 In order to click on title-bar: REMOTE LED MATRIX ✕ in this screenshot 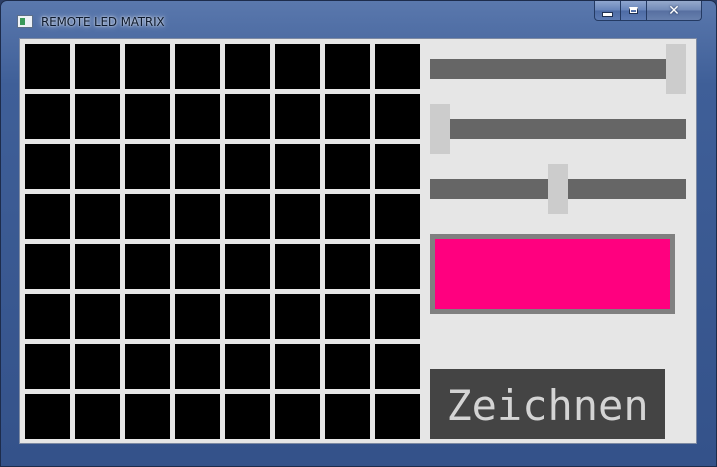, I will do `click(358, 18)`.